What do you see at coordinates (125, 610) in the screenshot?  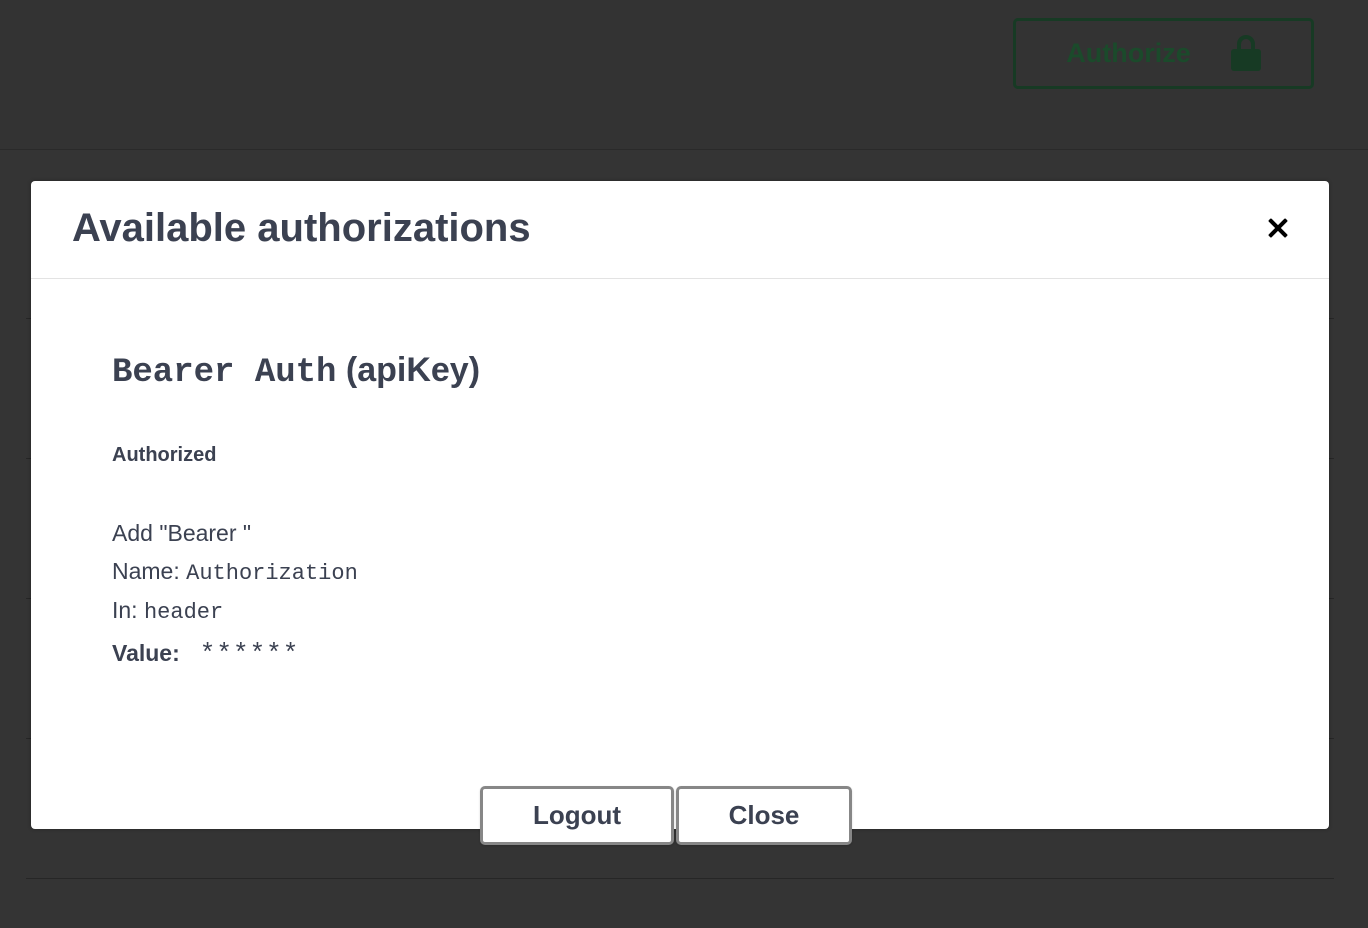 I see `in-label: In:` at bounding box center [125, 610].